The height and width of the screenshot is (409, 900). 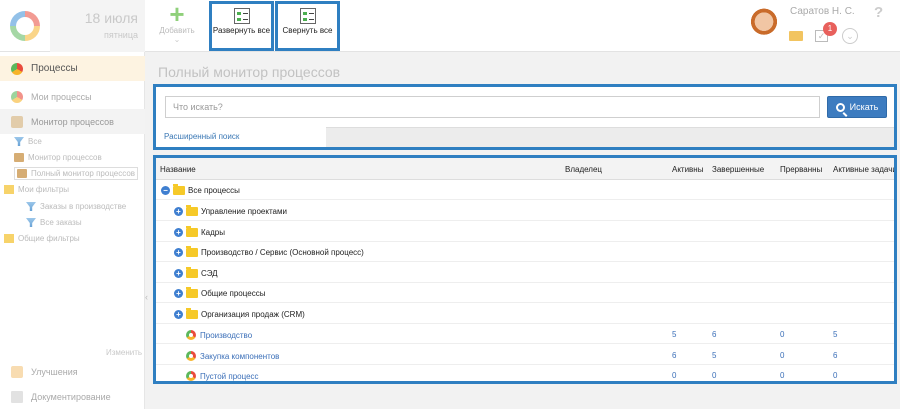 I want to click on tree-item-monitor: Монитор процессов, so click(x=58, y=157).